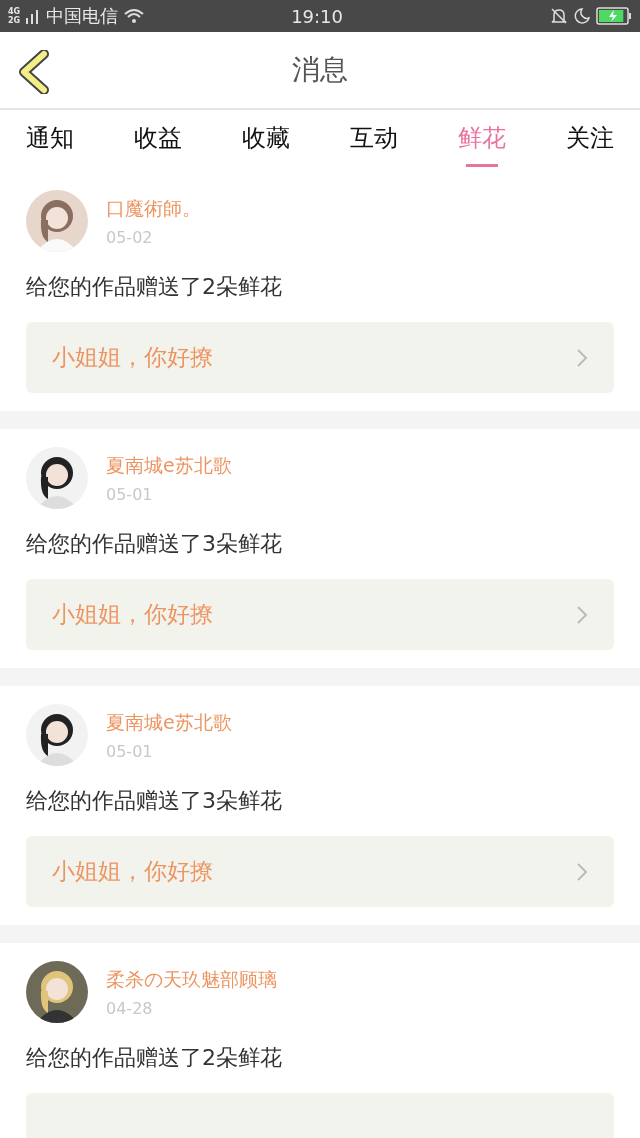 The image size is (640, 1138). Describe the element at coordinates (134, 16) in the screenshot. I see `wifi-icon` at that location.